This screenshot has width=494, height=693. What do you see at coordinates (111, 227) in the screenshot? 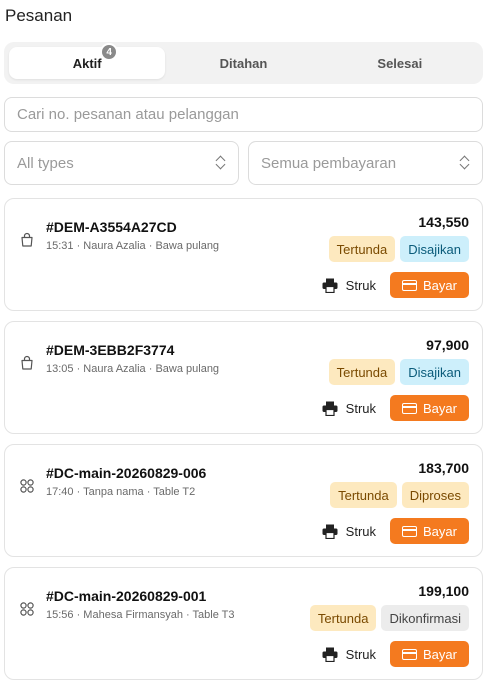
I see `order-number: #DEM-A3554A27CD` at bounding box center [111, 227].